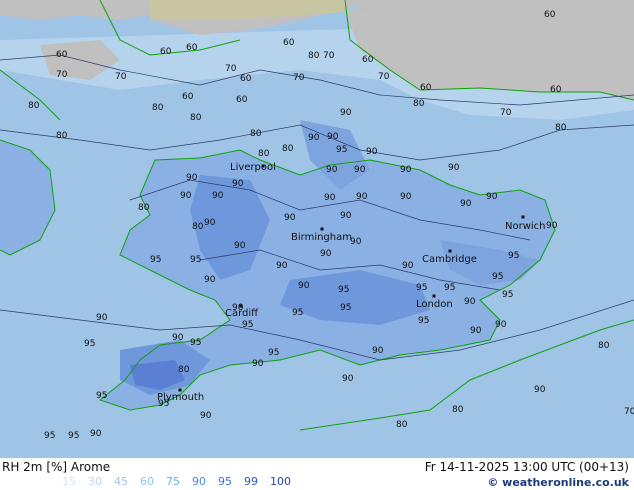 Image resolution: width=634 pixels, height=490 pixels. I want to click on legend-value-99: 99, so click(251, 481).